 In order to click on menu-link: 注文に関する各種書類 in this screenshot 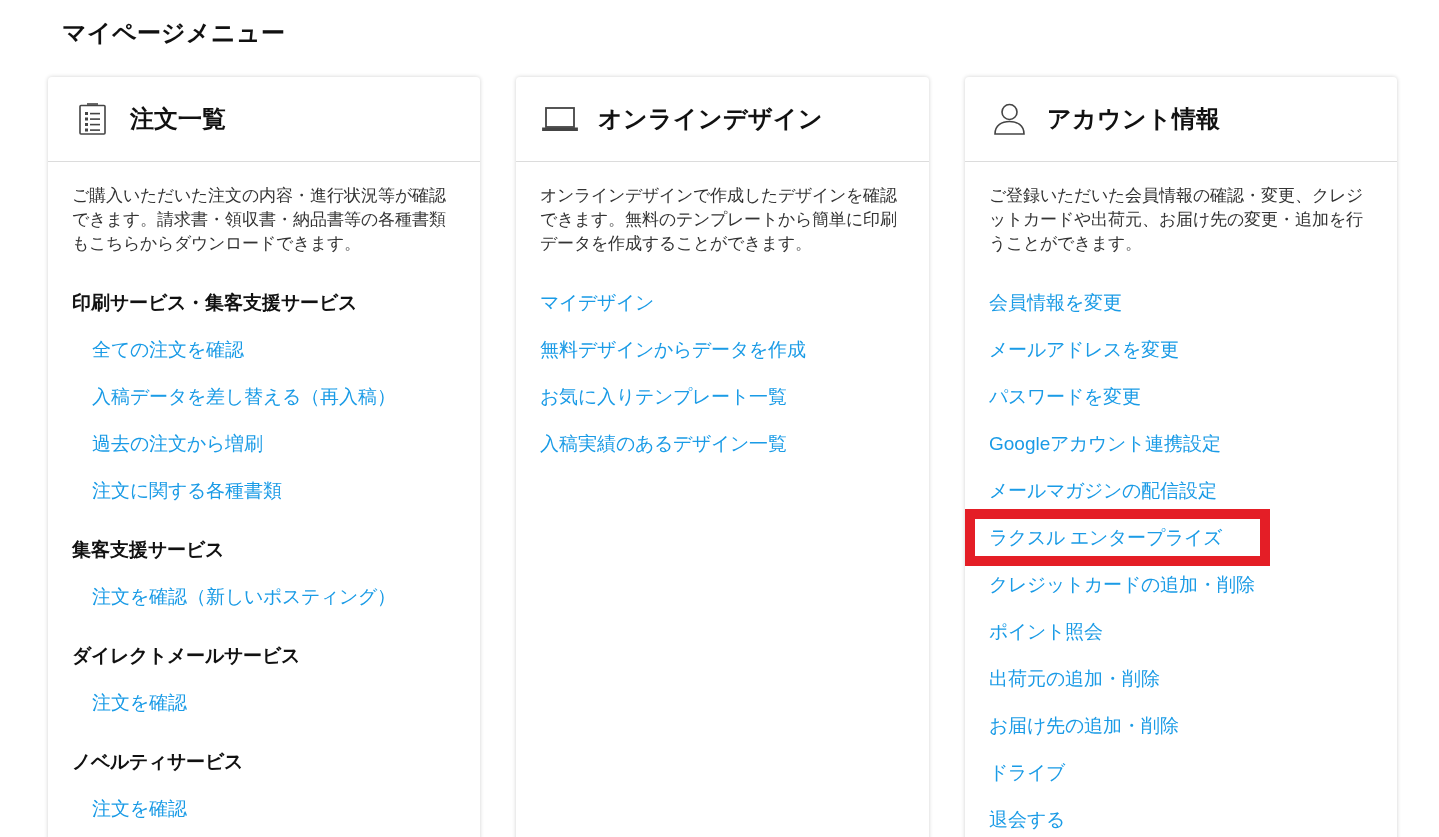, I will do `click(187, 490)`.